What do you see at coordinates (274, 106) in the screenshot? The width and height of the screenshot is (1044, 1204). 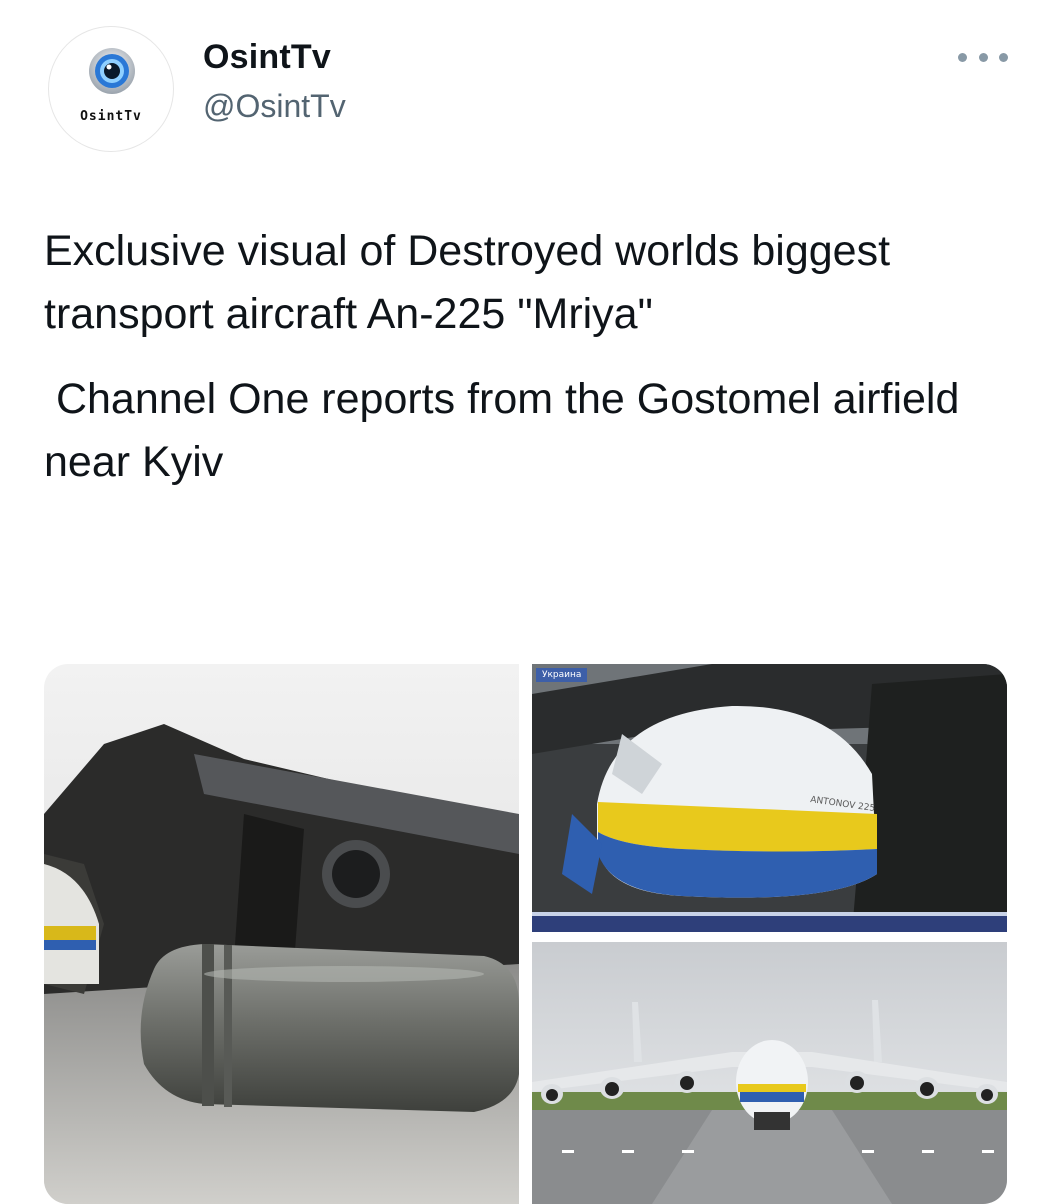 I see `user-handle: @OsintTv` at bounding box center [274, 106].